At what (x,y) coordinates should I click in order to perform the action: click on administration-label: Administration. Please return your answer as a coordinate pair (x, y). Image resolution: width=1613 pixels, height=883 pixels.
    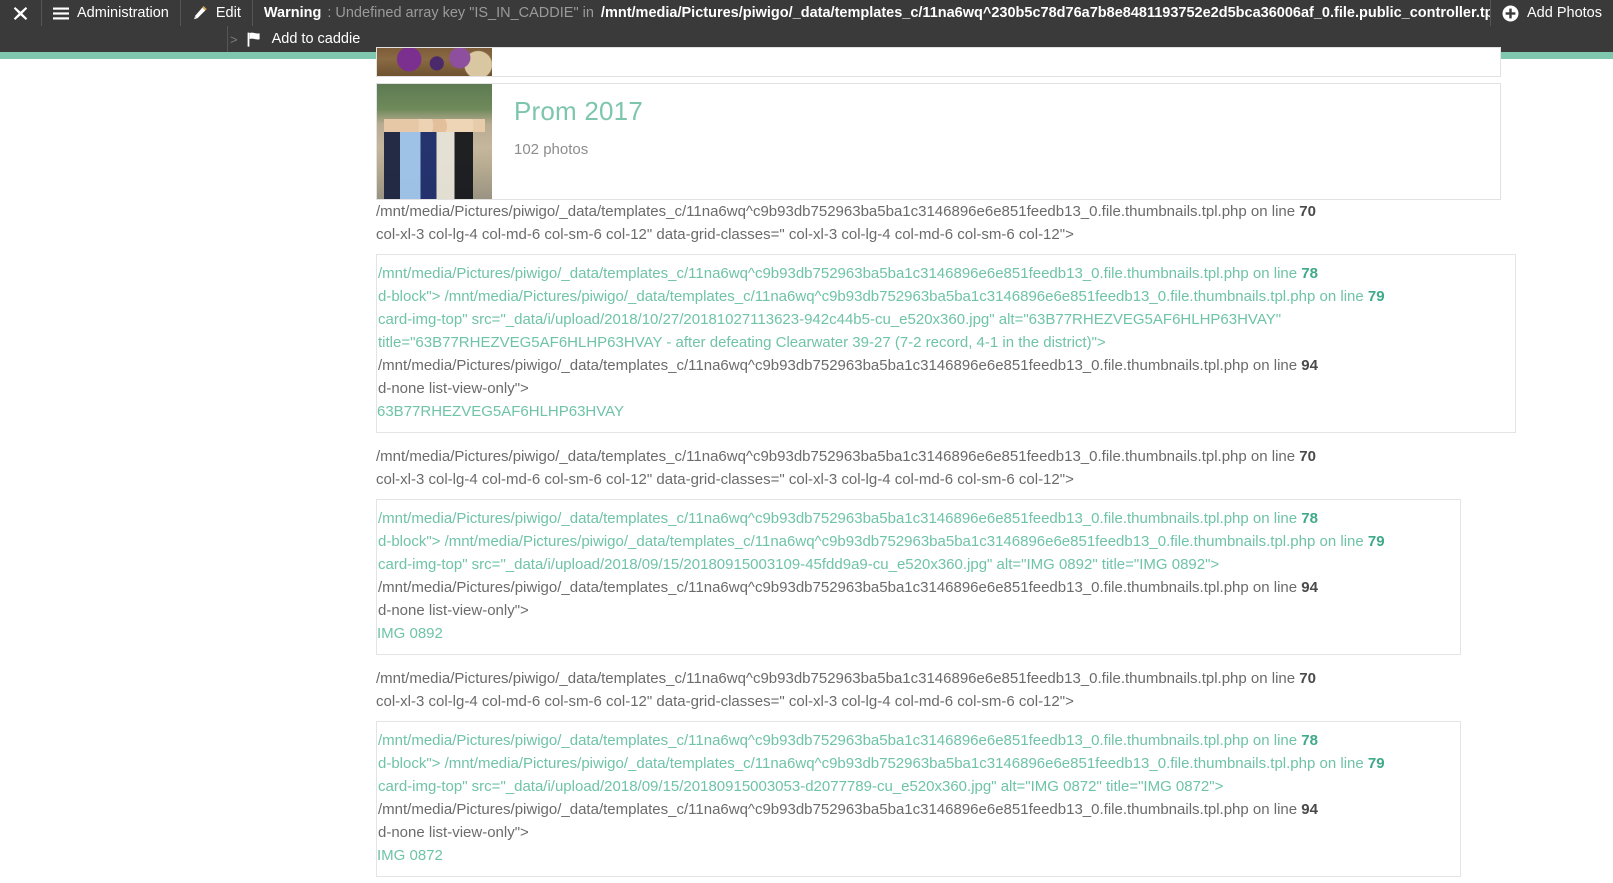
    Looking at the image, I should click on (123, 13).